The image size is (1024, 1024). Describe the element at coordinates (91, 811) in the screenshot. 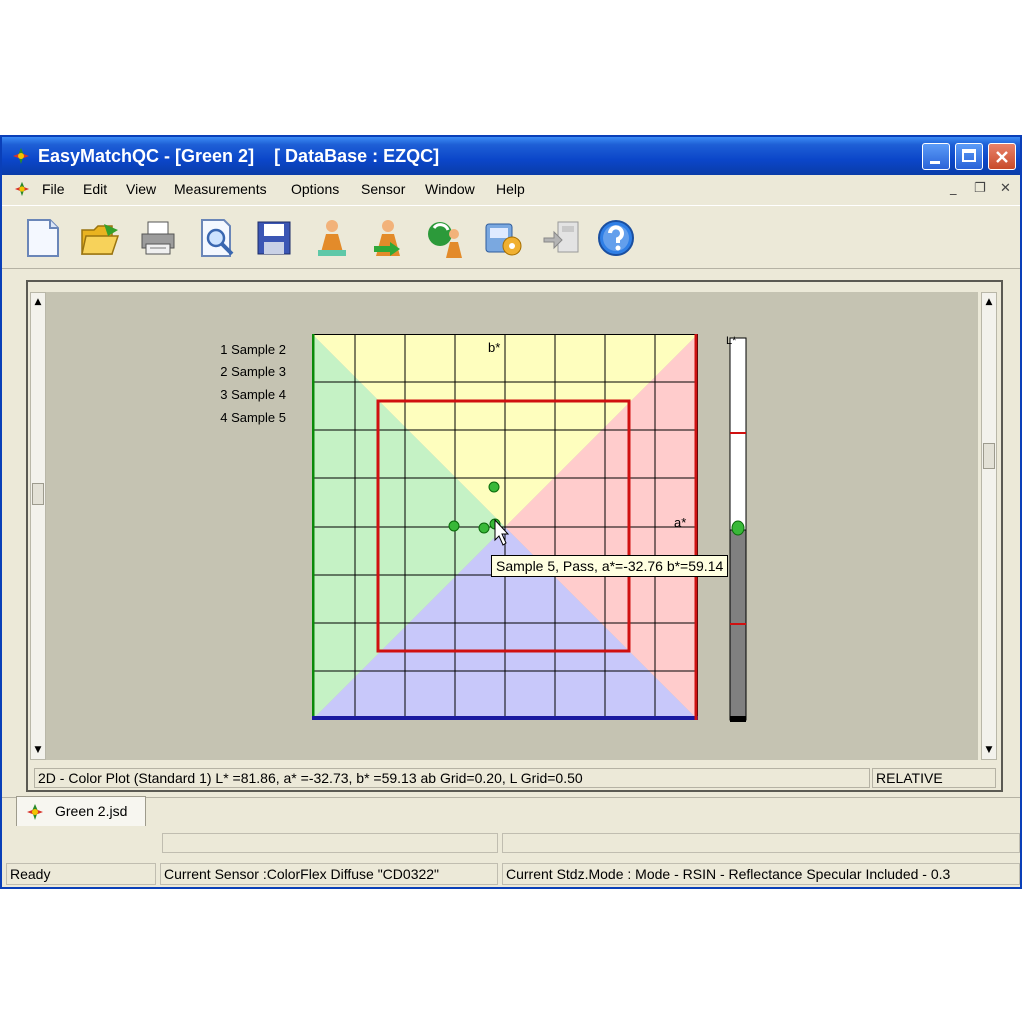

I see `document-tab-label: Green 2.jsd` at that location.